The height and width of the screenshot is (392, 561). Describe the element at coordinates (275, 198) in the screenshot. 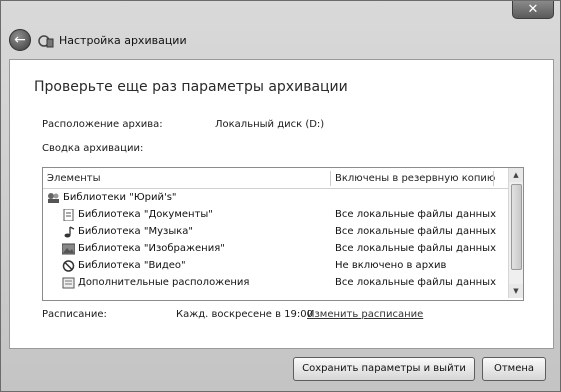

I see `list-item: Библиотеки "Юрий's"` at that location.